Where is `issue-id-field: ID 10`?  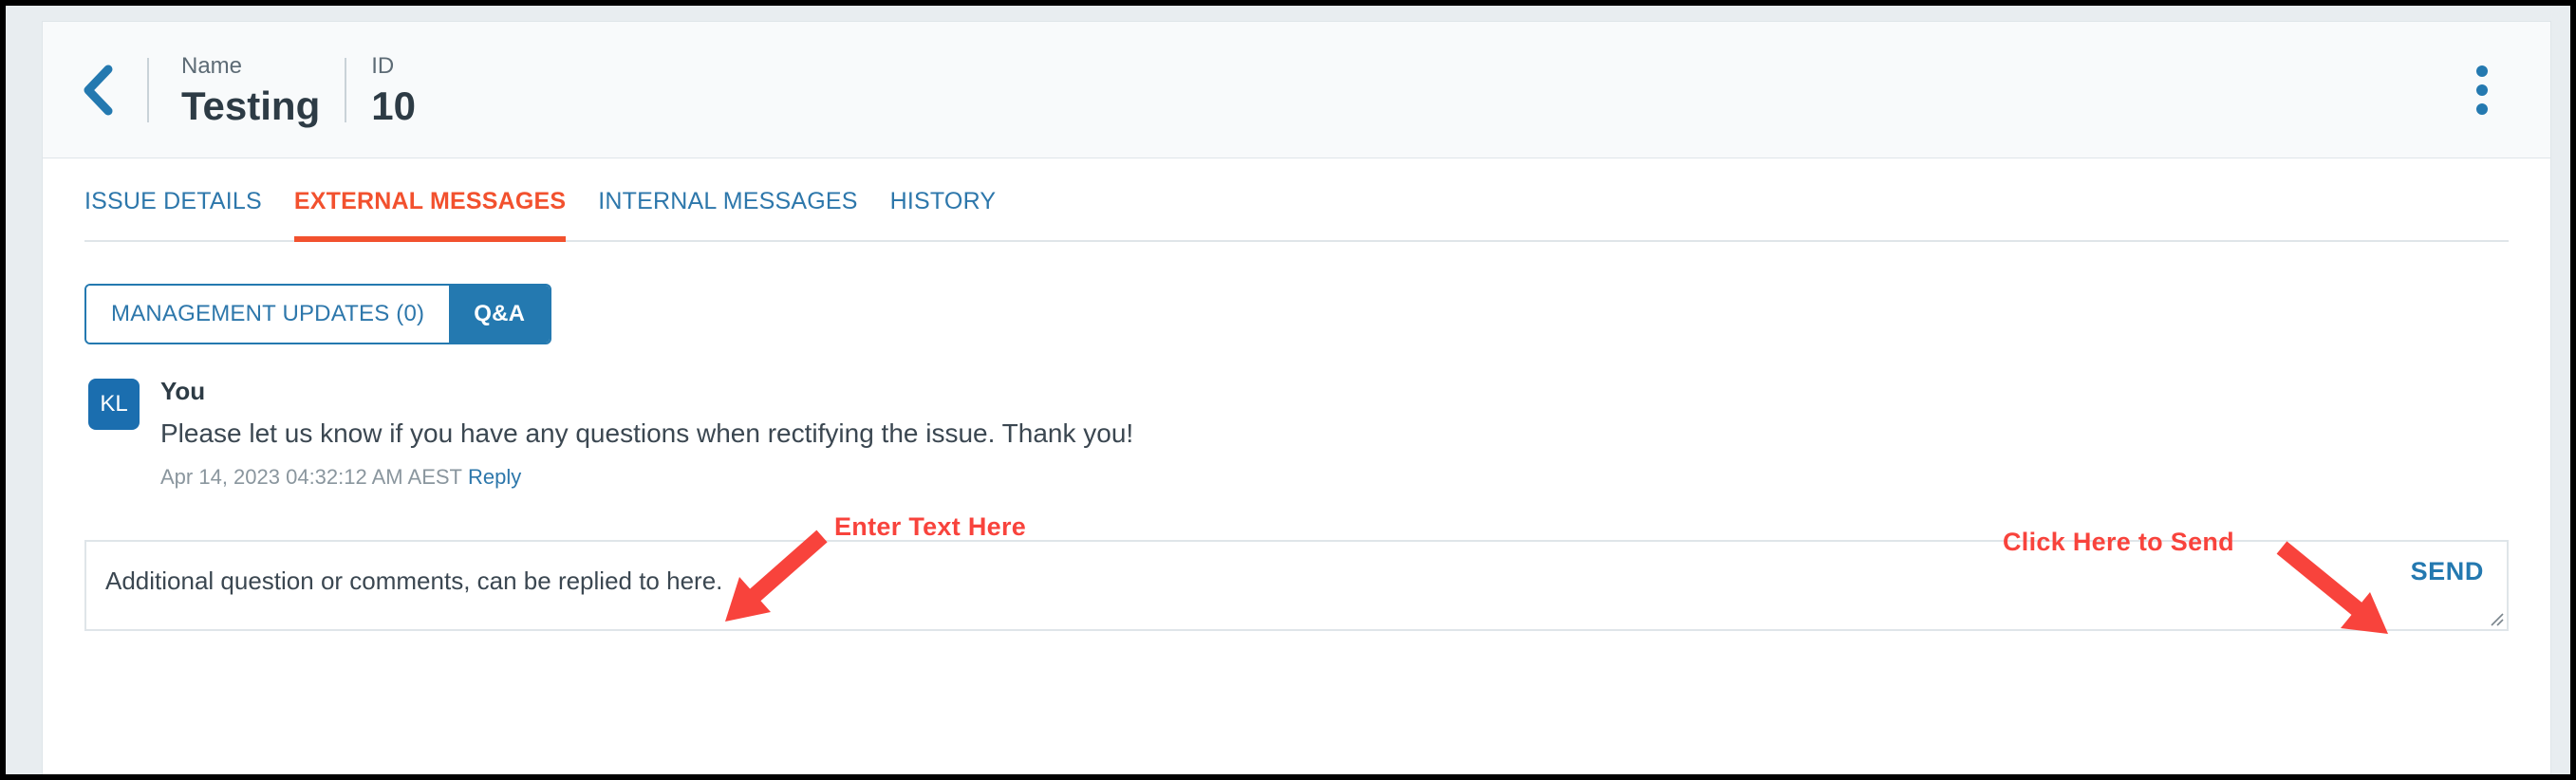
issue-id-field: ID 10 is located at coordinates (394, 90).